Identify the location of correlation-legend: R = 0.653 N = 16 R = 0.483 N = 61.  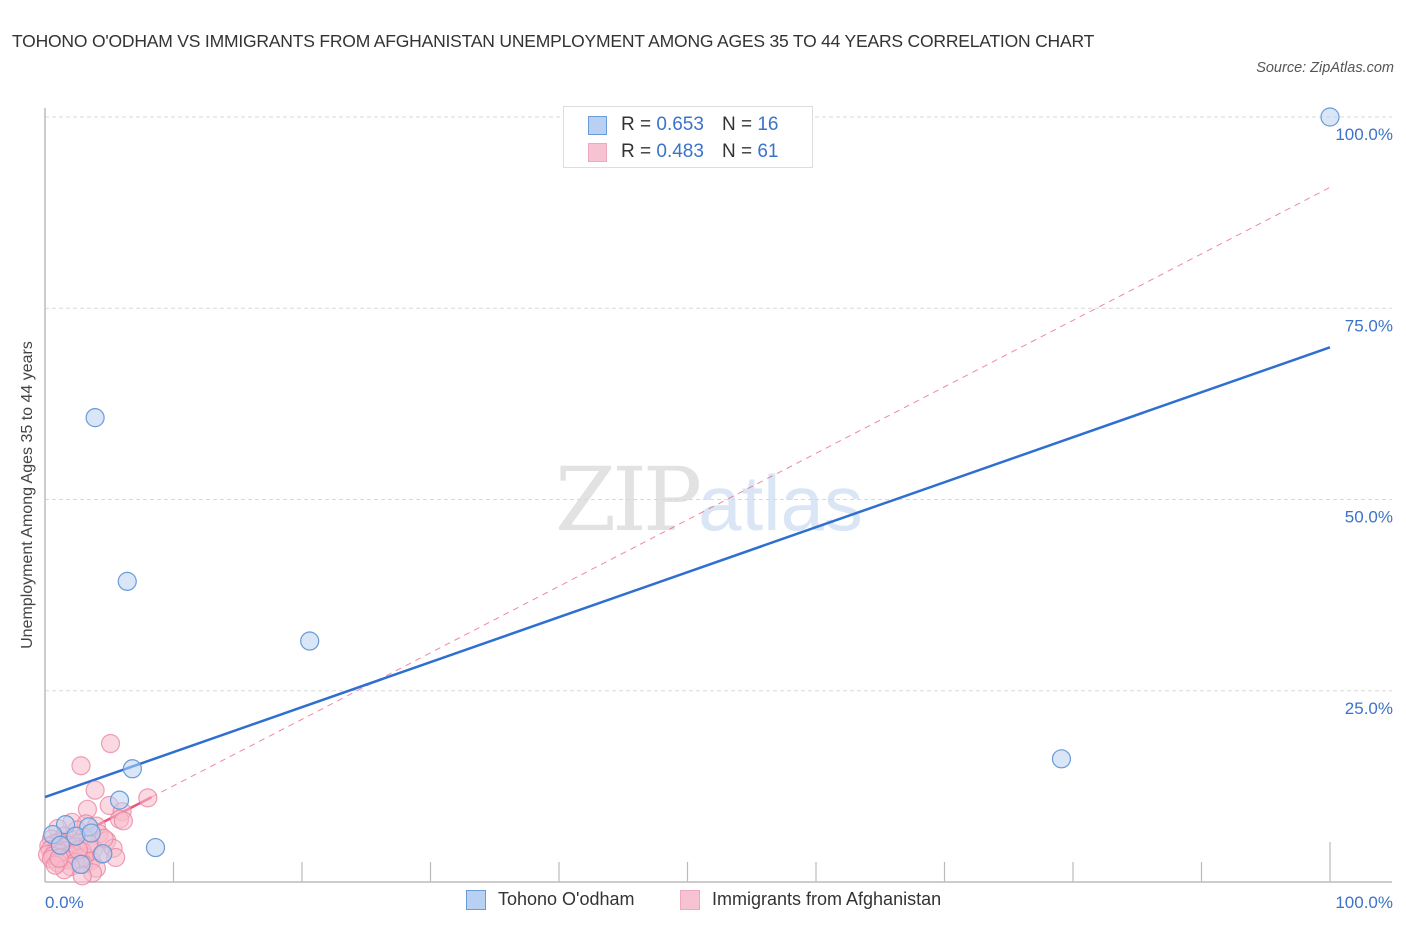
(688, 137).